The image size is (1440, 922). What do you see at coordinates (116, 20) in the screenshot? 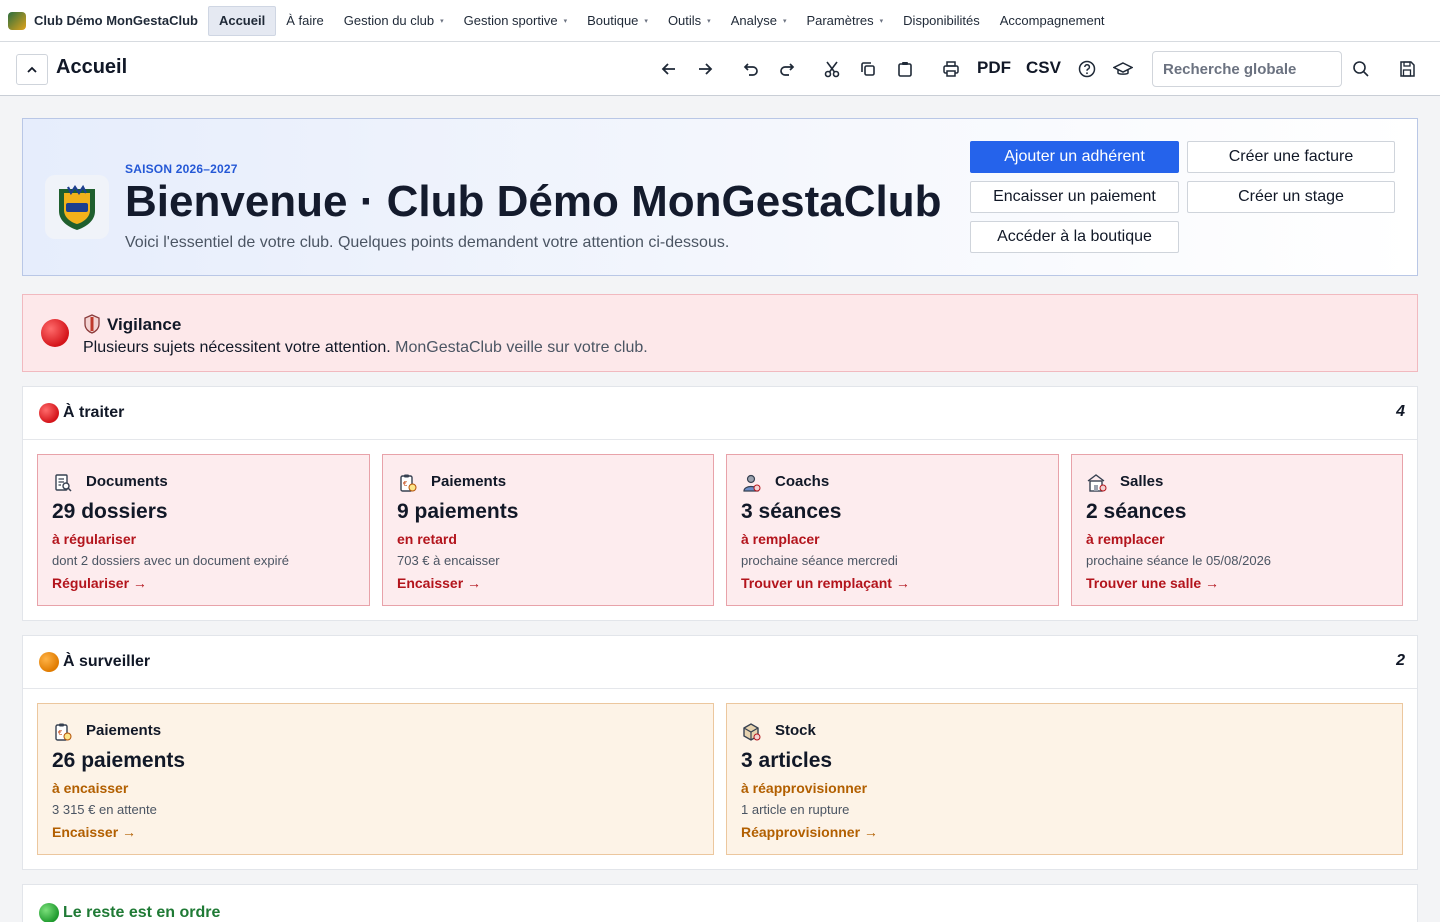
I see `brand-name: Club Démo MonGestaClub` at bounding box center [116, 20].